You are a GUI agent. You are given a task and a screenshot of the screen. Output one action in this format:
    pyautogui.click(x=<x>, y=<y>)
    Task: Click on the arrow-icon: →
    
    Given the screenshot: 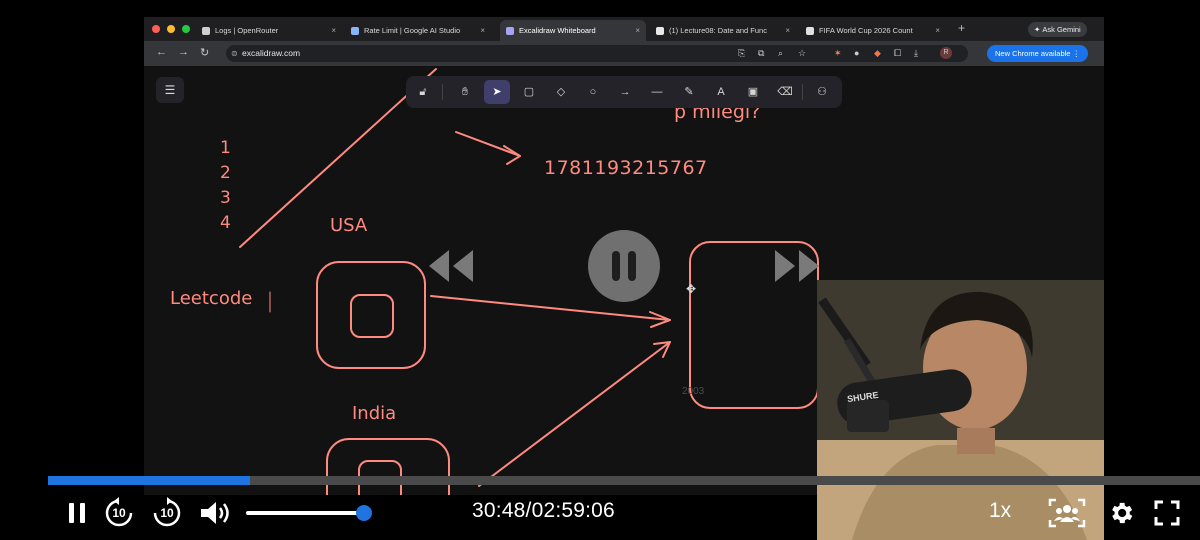 What is the action you would take?
    pyautogui.click(x=625, y=92)
    